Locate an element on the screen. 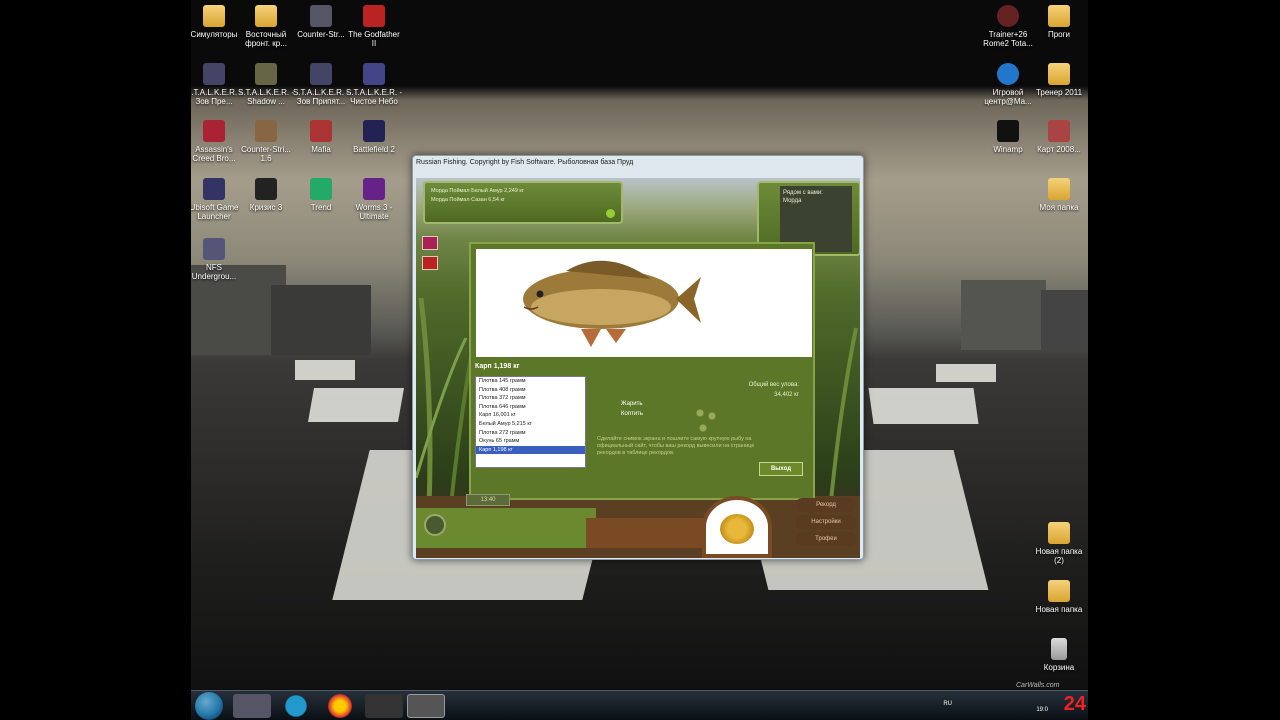 The width and height of the screenshot is (1280, 720). list-item: Плотва 646 грамм is located at coordinates (530, 407).